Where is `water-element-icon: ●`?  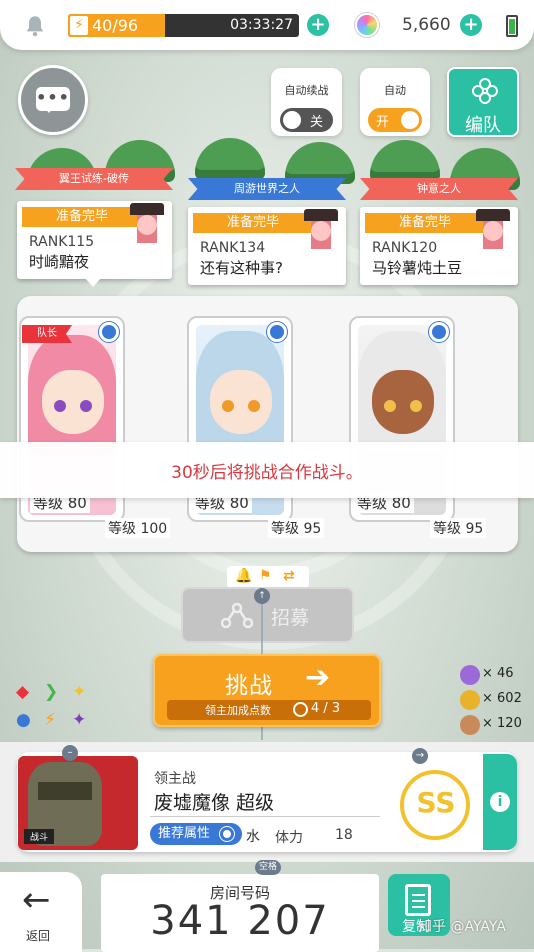 water-element-icon: ● is located at coordinates (23, 720).